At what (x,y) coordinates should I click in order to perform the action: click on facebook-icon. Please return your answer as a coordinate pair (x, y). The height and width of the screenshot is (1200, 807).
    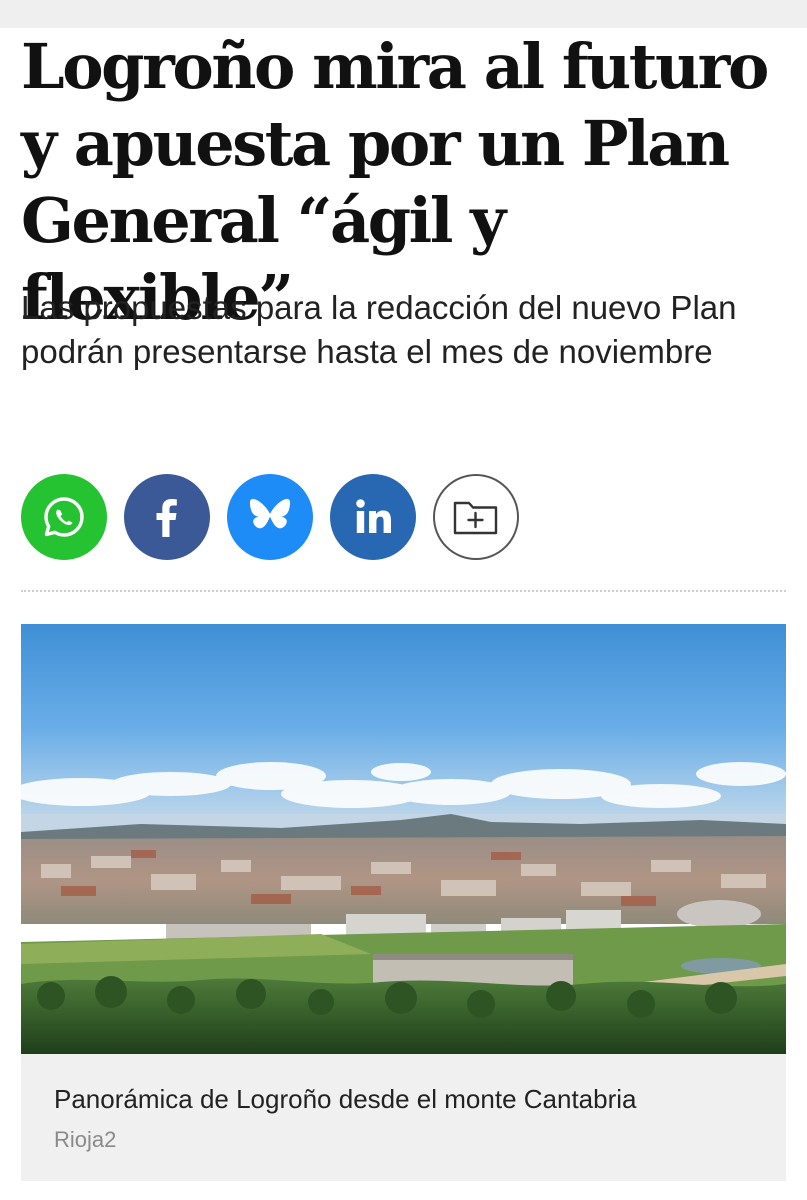
    Looking at the image, I should click on (166, 518).